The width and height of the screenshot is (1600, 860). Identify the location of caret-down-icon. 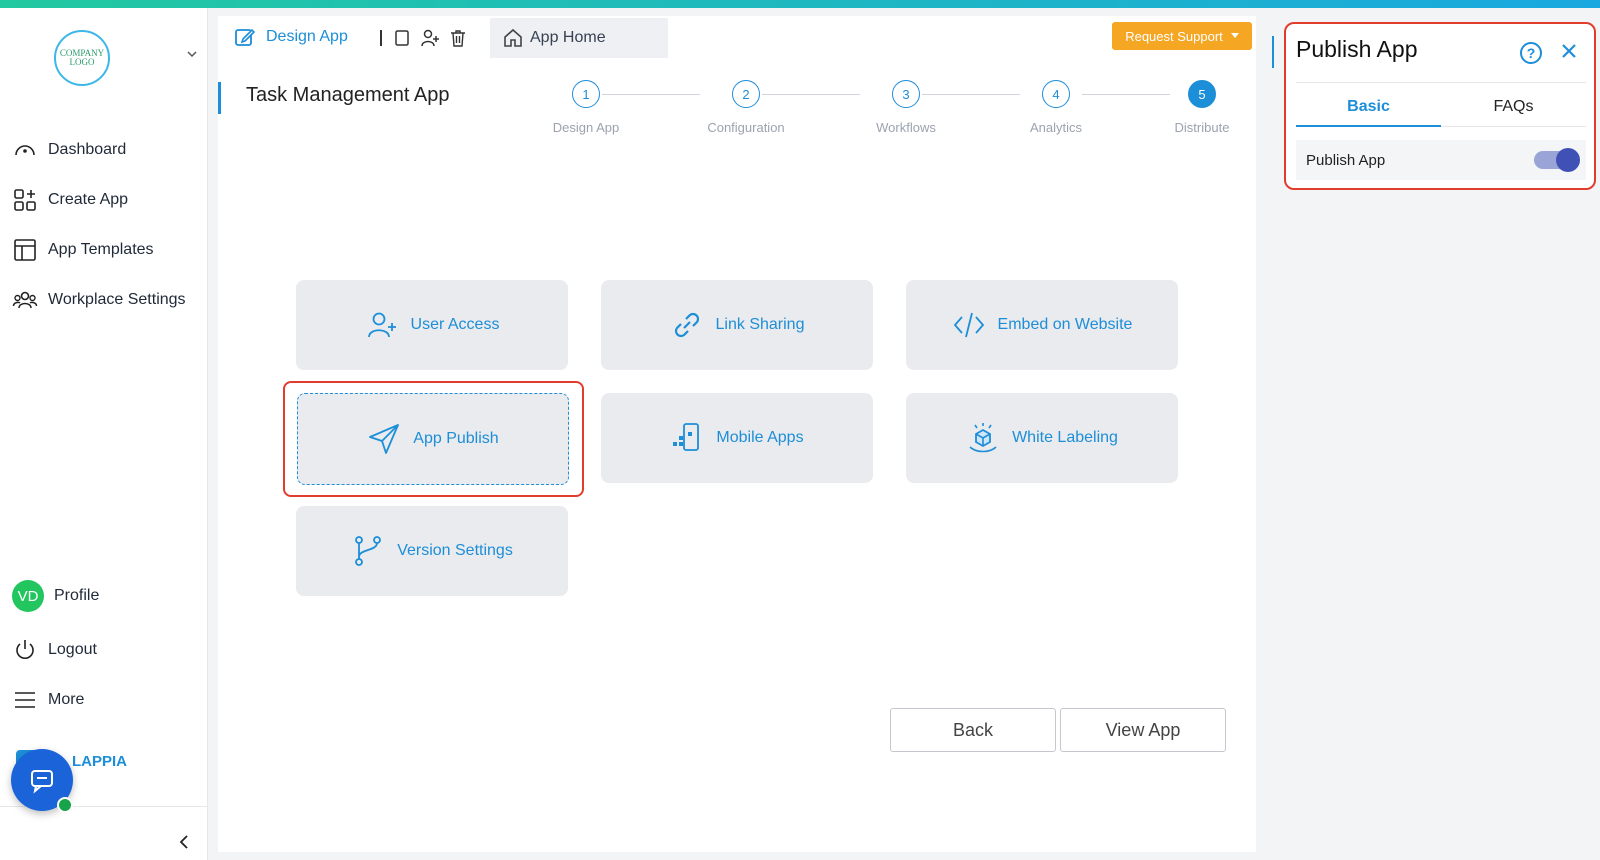
(1234, 35).